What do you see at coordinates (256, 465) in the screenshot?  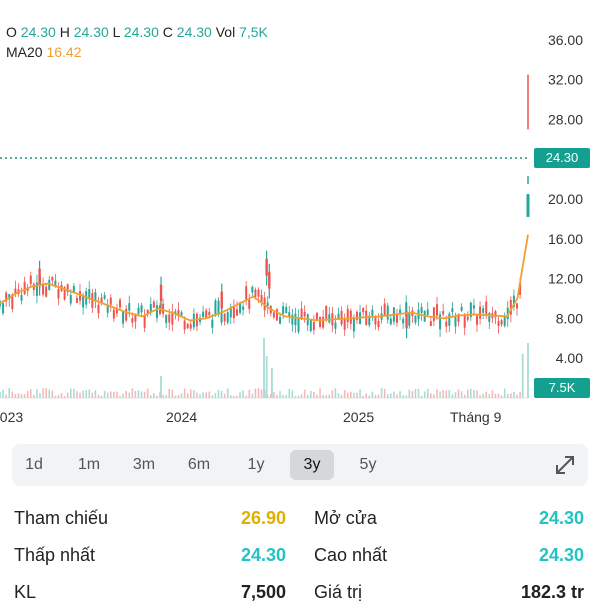 I see `range-1y: 1y` at bounding box center [256, 465].